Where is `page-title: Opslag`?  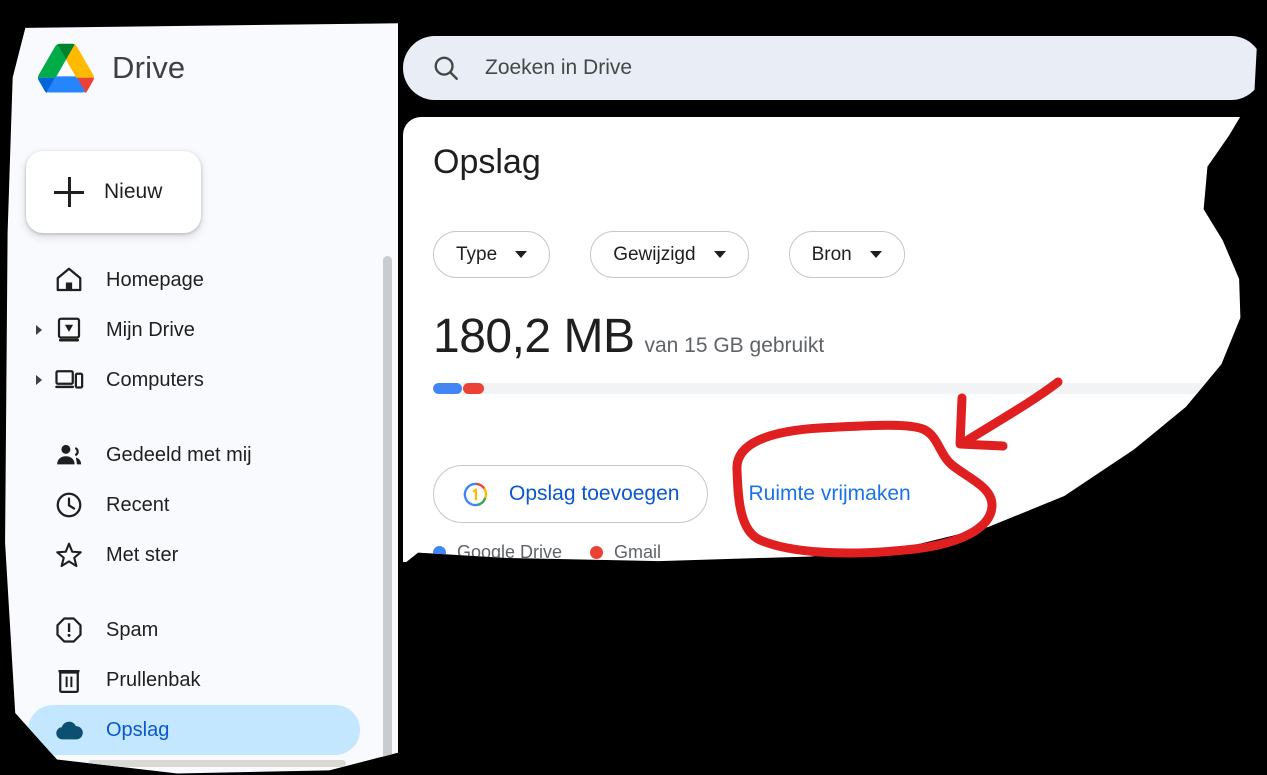 page-title: Opslag is located at coordinates (487, 162).